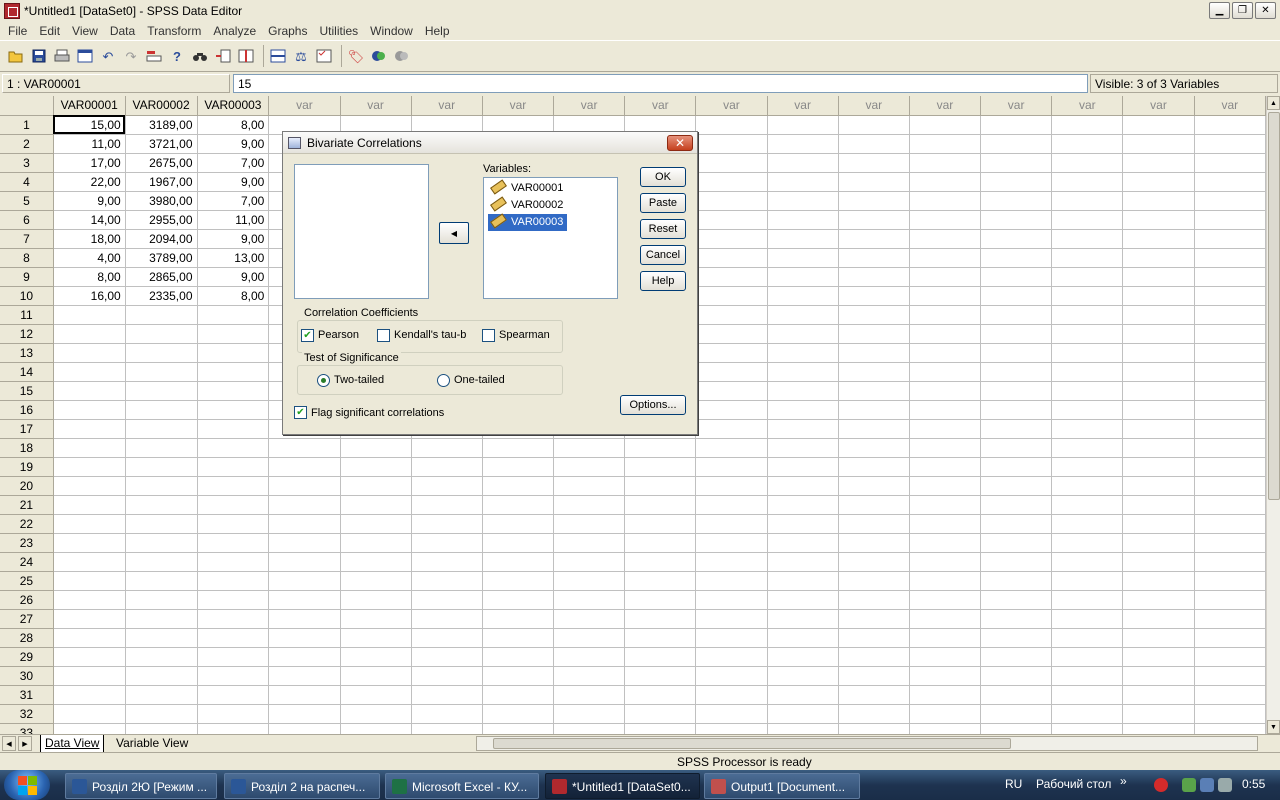 Image resolution: width=1280 pixels, height=800 pixels. Describe the element at coordinates (663, 281) in the screenshot. I see `help-button: Help` at that location.